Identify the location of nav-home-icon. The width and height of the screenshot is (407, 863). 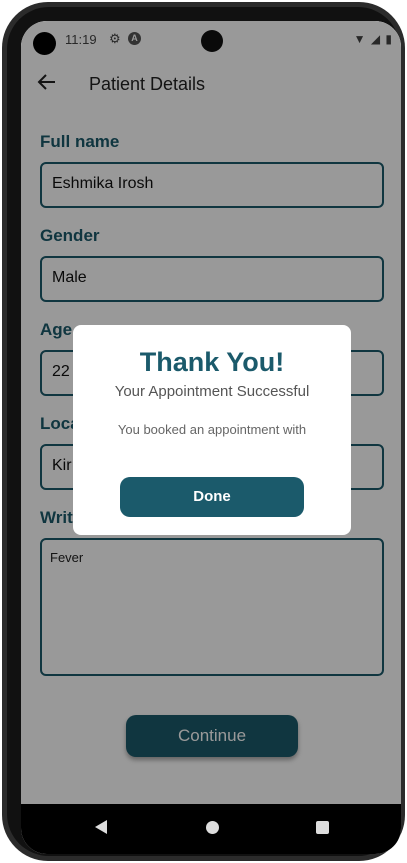
(212, 827).